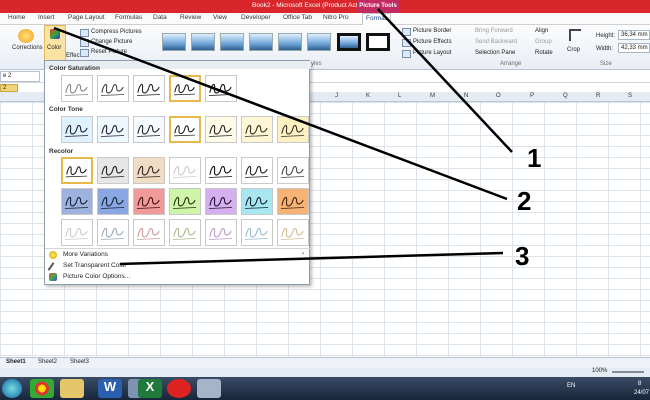 The height and width of the screenshot is (400, 650). Describe the element at coordinates (524, 201) in the screenshot. I see `annotation-label-2: 2` at that location.